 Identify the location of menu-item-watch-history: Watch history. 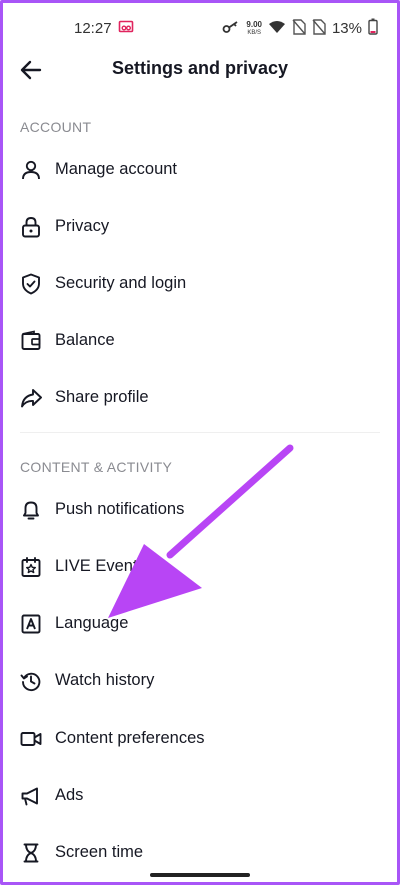
(200, 681).